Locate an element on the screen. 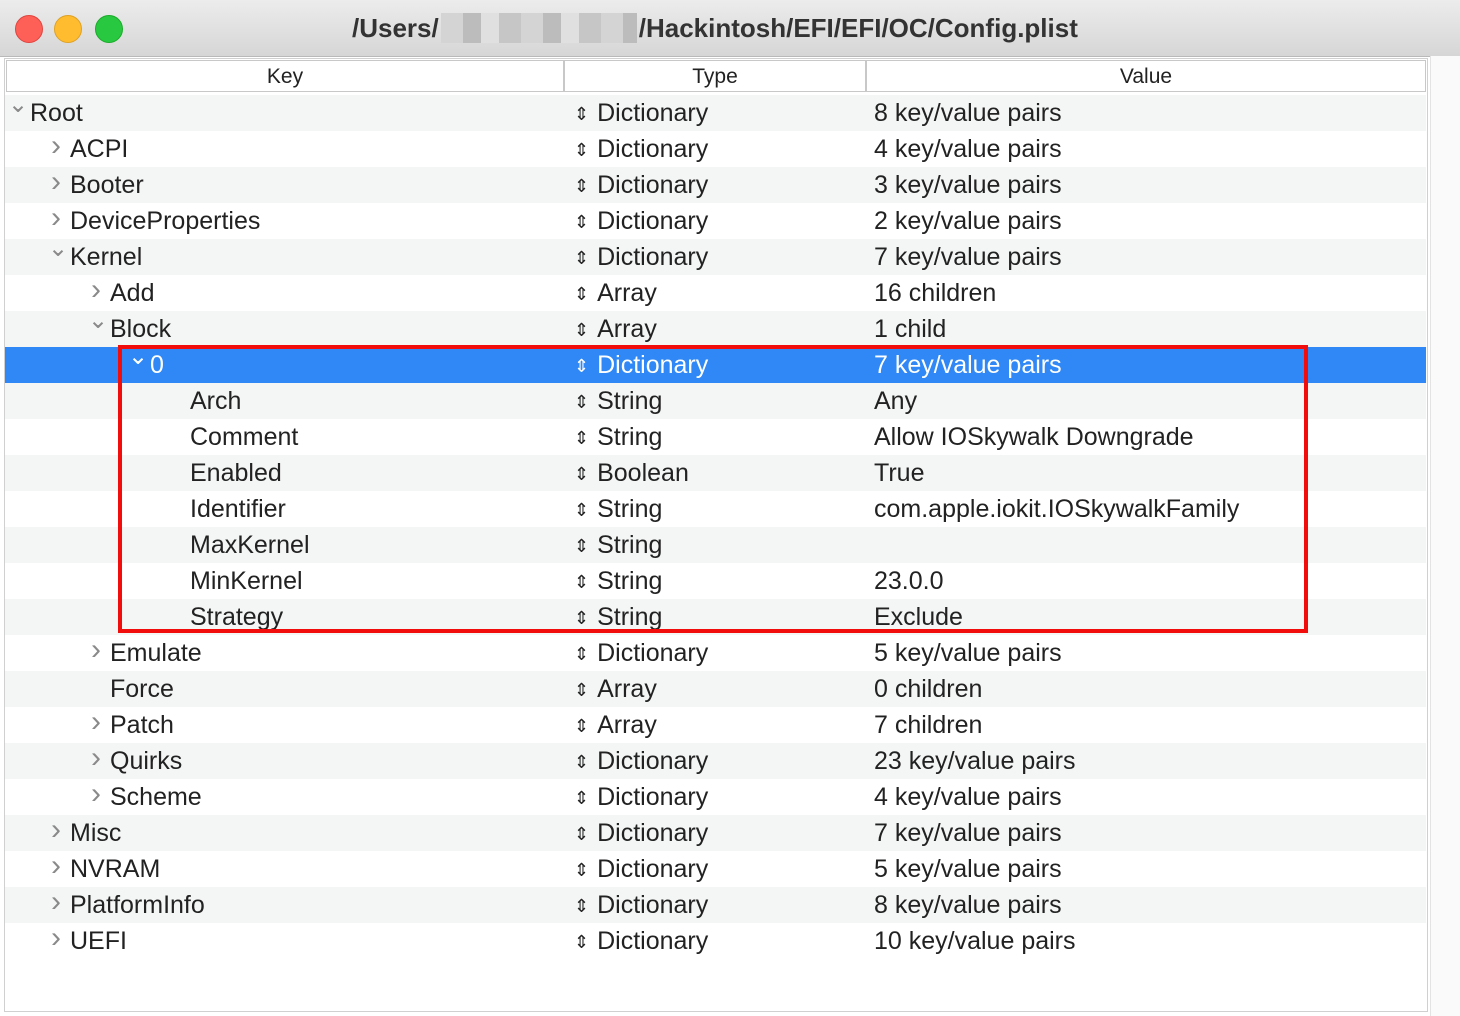 The image size is (1460, 1016). value-cell is located at coordinates (1149, 545).